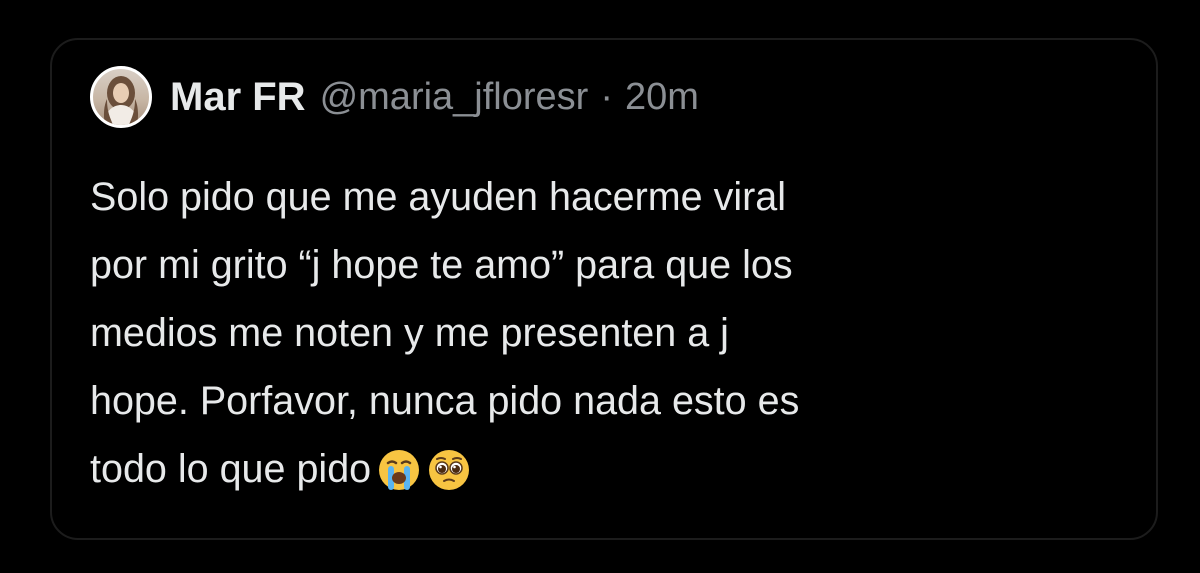  I want to click on tweet-header: Mar FR @maria_jfloresr · 20m, so click(394, 97).